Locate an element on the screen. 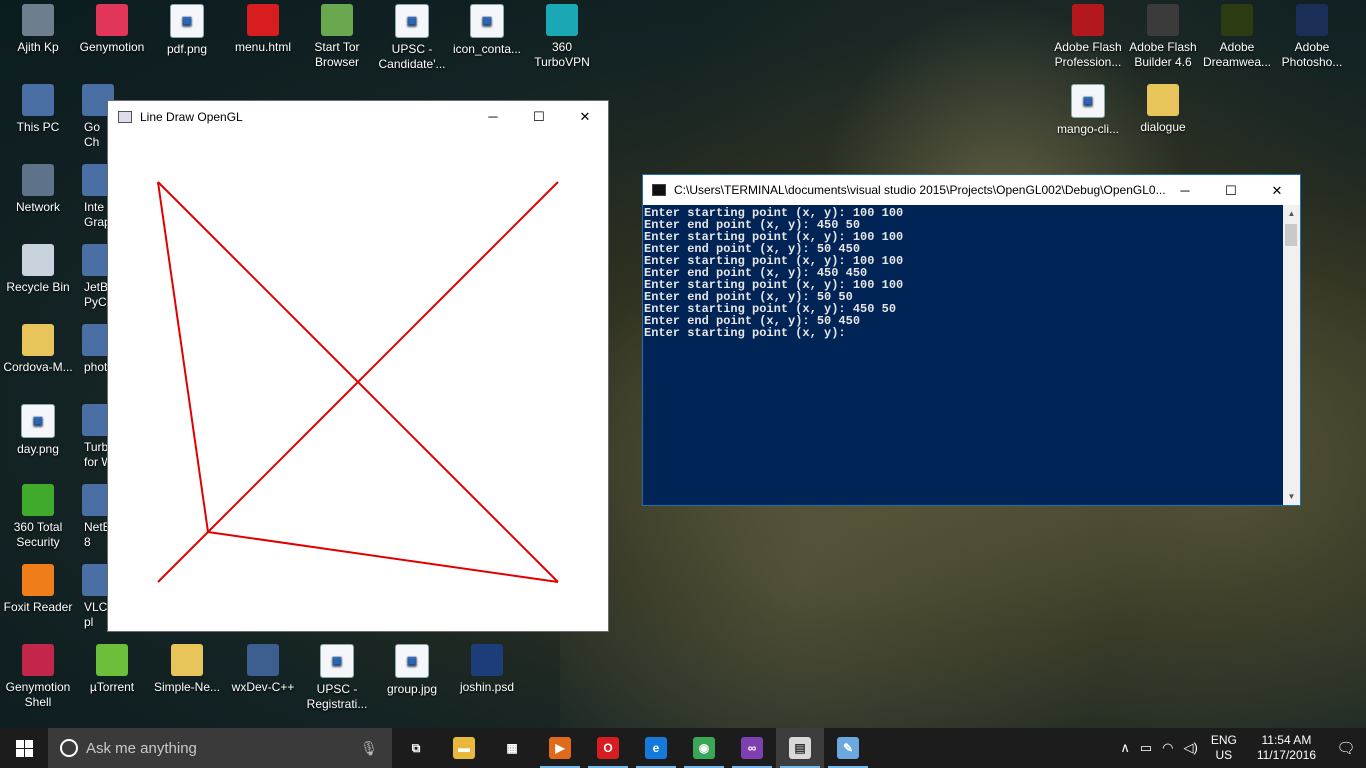  taskbar-apps: ⧉ ▬ ▦ ▶ Oe ◉ ∞ ▤ ✎ is located at coordinates (632, 748).